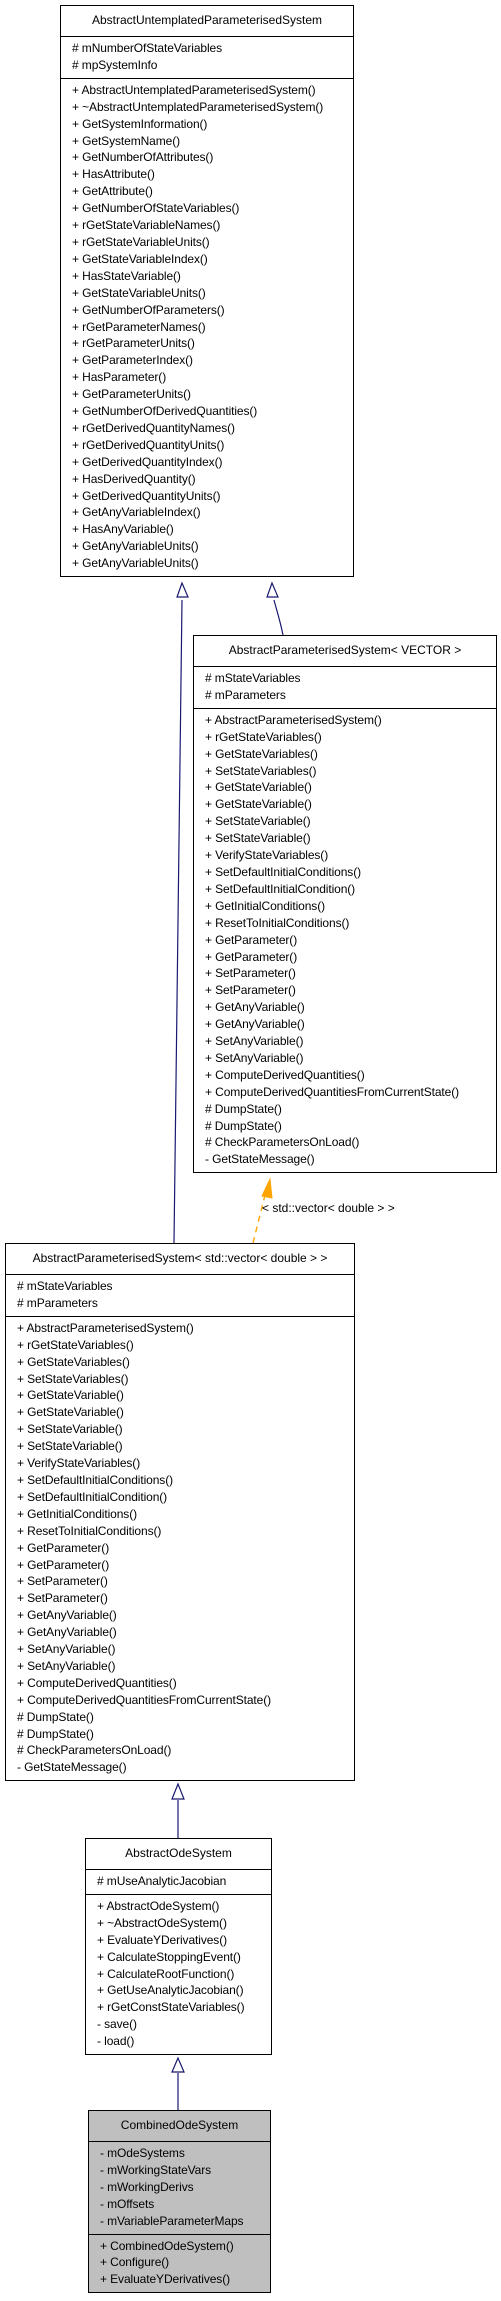 This screenshot has height=2301, width=501. Describe the element at coordinates (212, 259) in the screenshot. I see `method-item: + GetStateVariableIndex()` at that location.